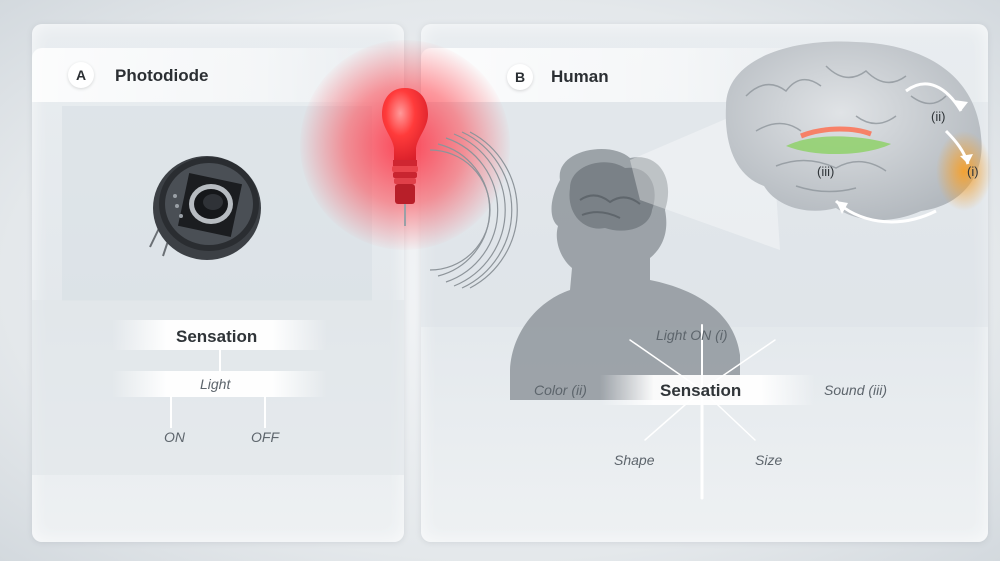  What do you see at coordinates (826, 171) in the screenshot?
I see `brain-label-iii: (iii)` at bounding box center [826, 171].